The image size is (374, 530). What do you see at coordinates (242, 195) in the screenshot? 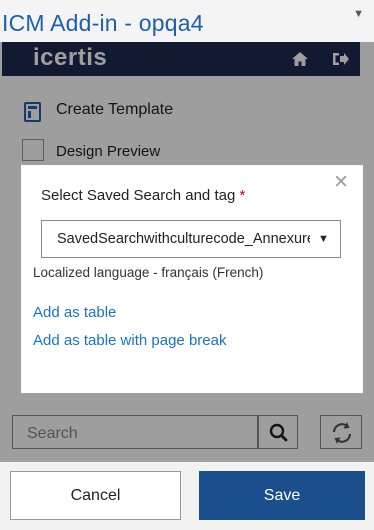
I see `required-mark: *` at bounding box center [242, 195].